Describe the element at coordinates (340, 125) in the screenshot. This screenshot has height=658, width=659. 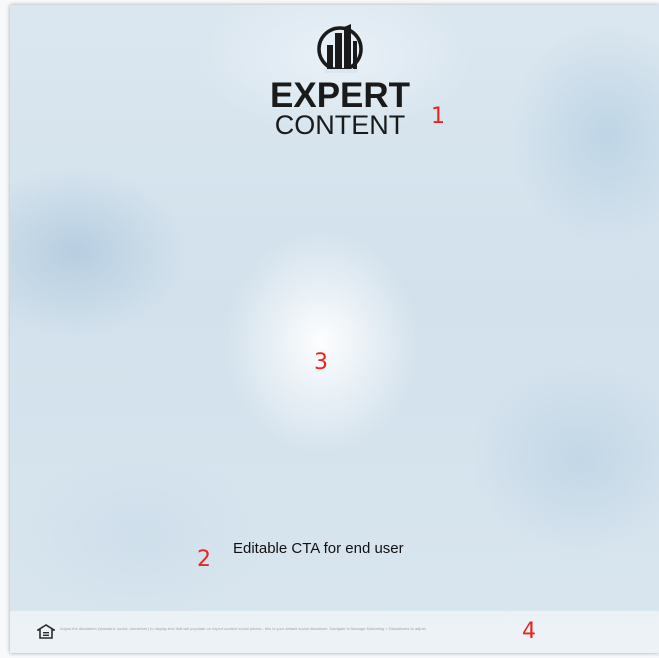
I see `logo-text-content: CONTENT` at that location.